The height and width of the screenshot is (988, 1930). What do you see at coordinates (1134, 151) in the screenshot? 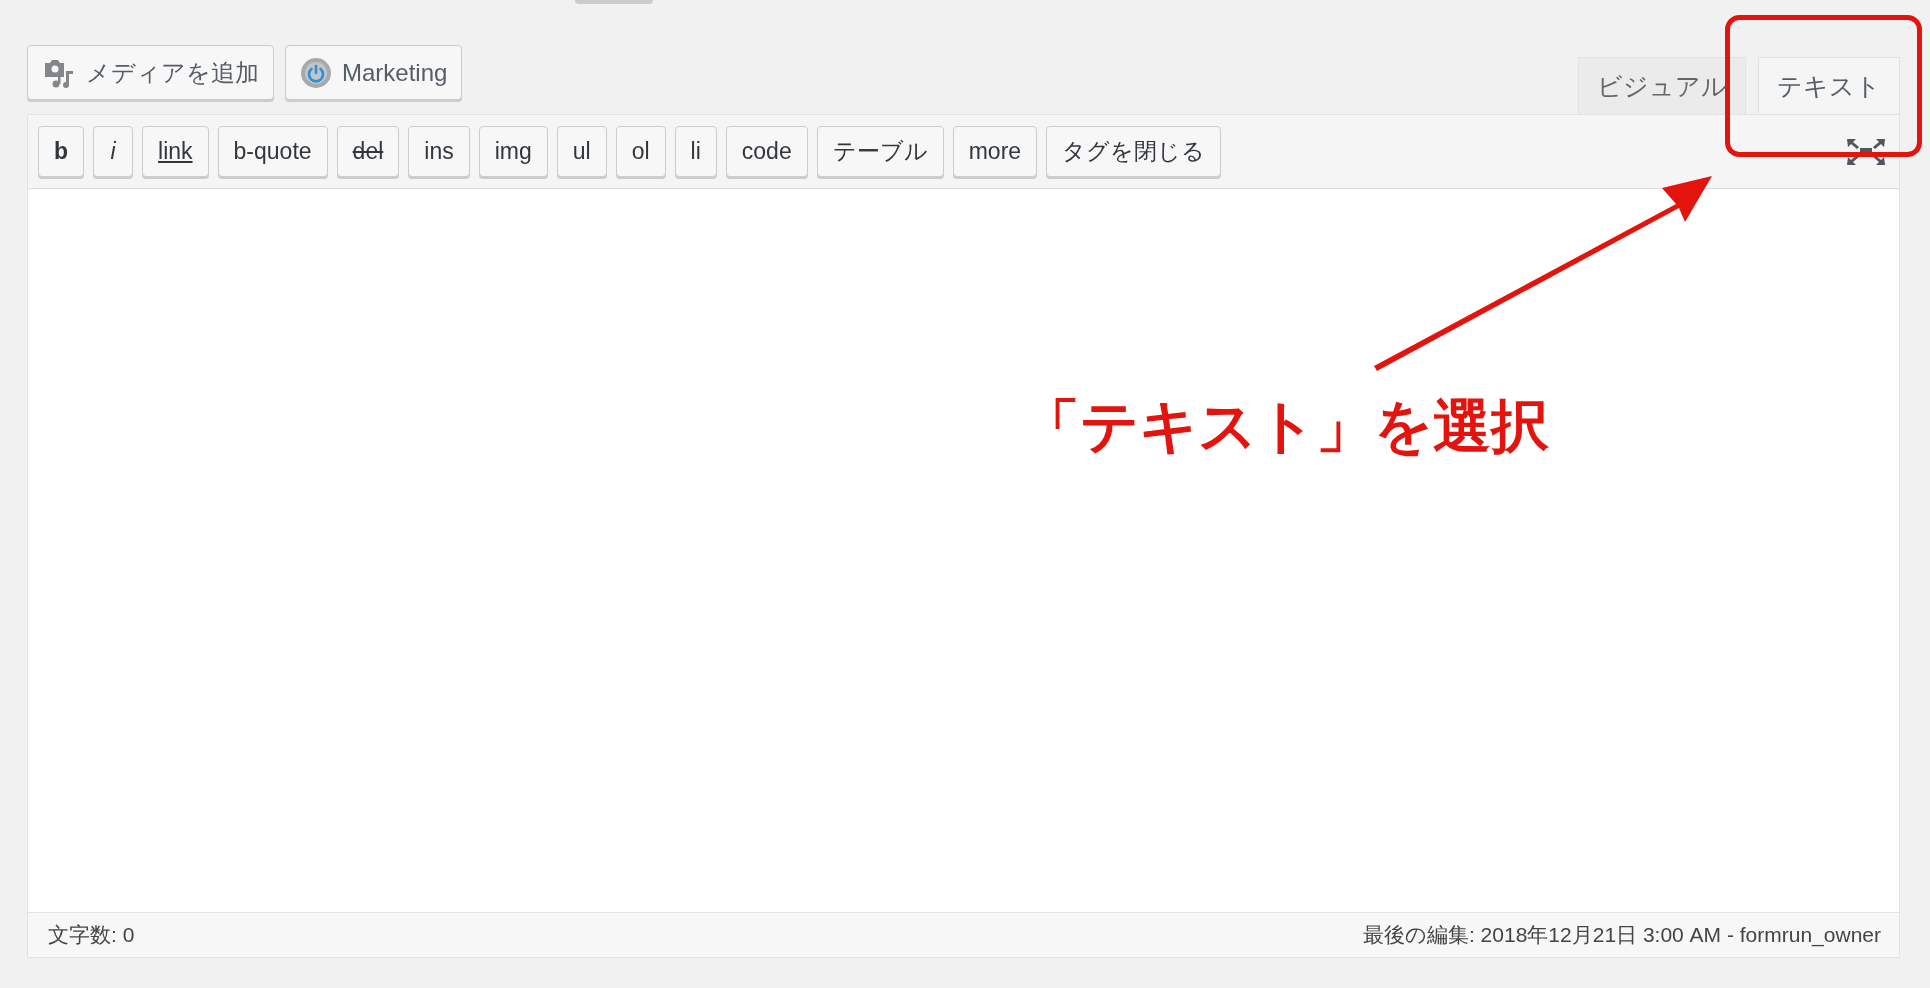
I see `quicktag-button: タグを閉じる` at bounding box center [1134, 151].